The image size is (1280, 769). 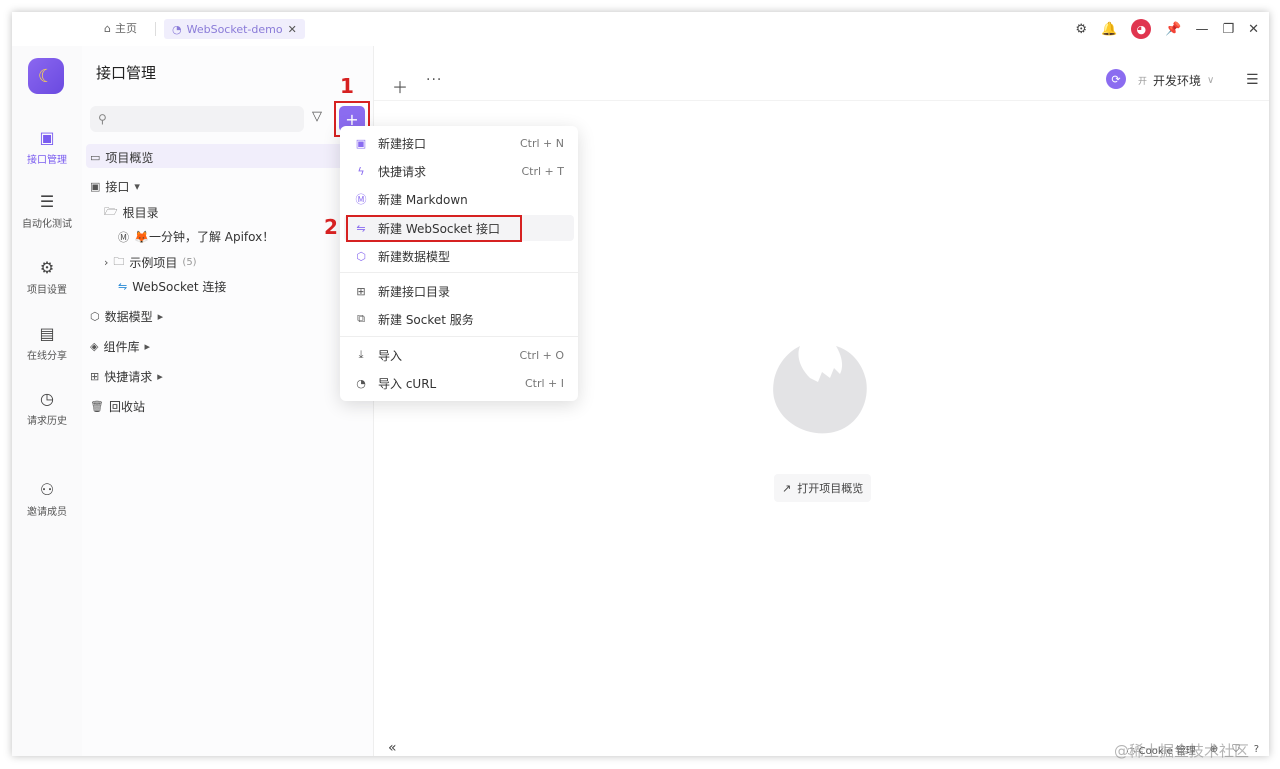 I want to click on menu-item-new-api-folder: ⊞ 新建接口目录, so click(x=459, y=291).